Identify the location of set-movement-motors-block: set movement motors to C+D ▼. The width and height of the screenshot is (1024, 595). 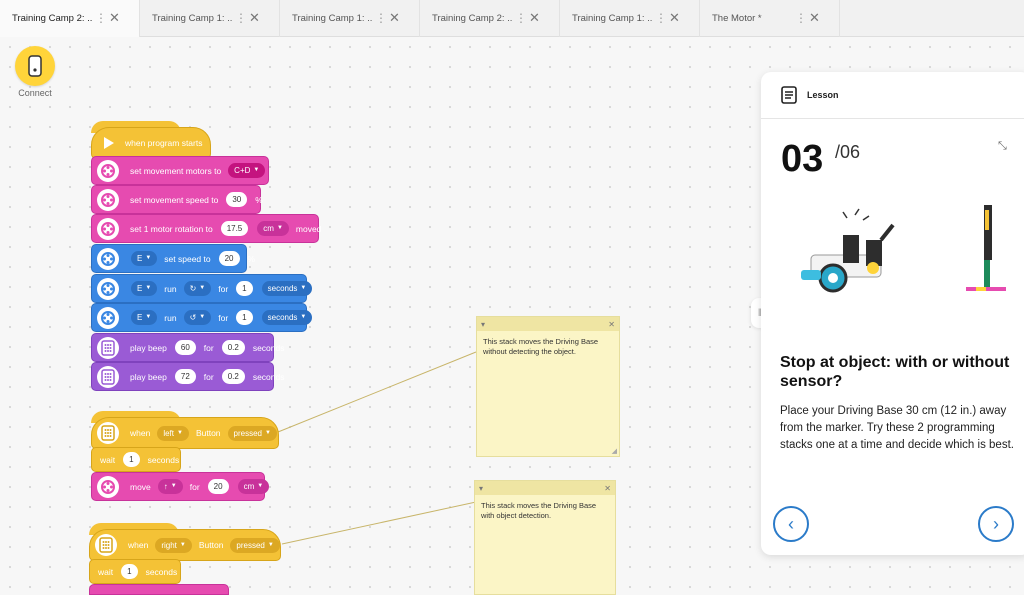
(180, 170).